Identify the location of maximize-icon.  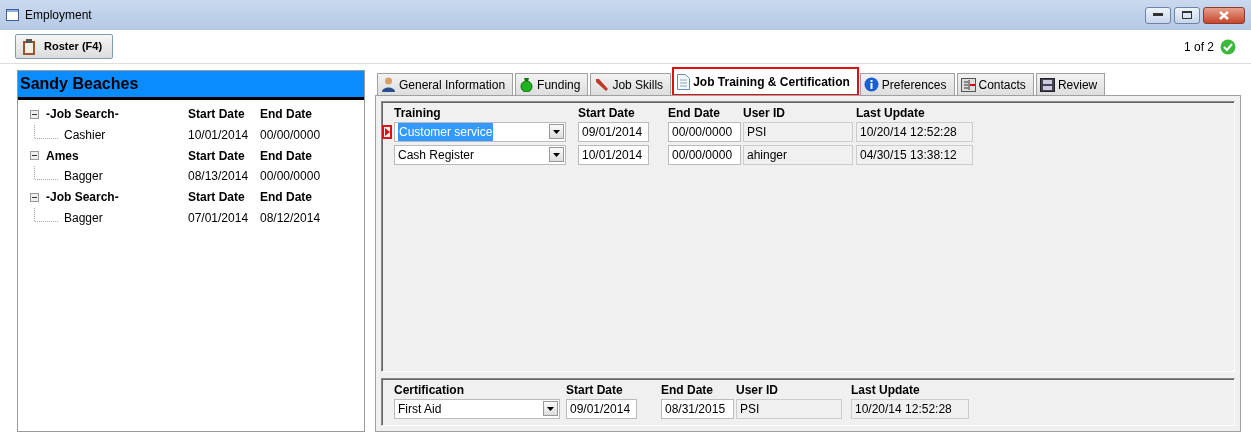
(1187, 15).